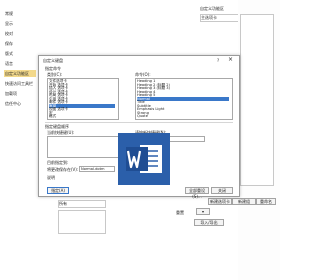  I want to click on help-icon: ?, so click(218, 60).